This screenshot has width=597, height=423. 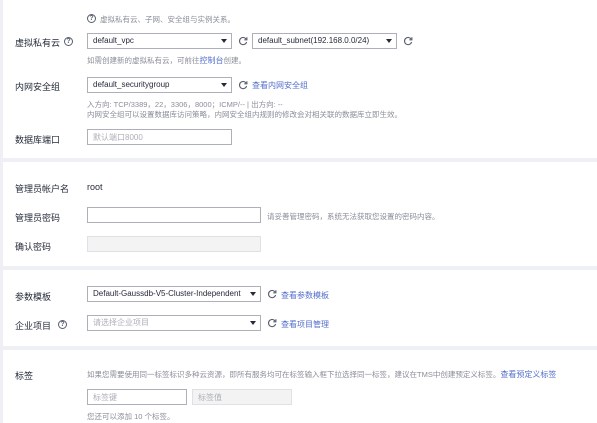 What do you see at coordinates (131, 84) in the screenshot?
I see `security-group-value: default_securitygroup` at bounding box center [131, 84].